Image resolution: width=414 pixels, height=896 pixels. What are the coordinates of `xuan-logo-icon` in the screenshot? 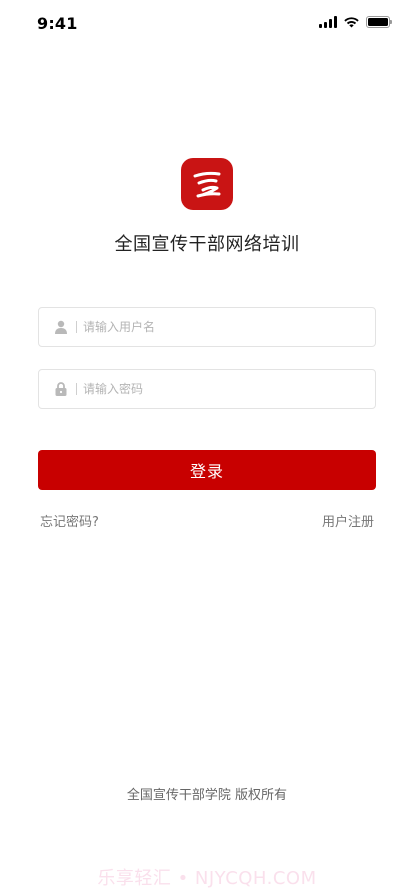 It's located at (207, 184).